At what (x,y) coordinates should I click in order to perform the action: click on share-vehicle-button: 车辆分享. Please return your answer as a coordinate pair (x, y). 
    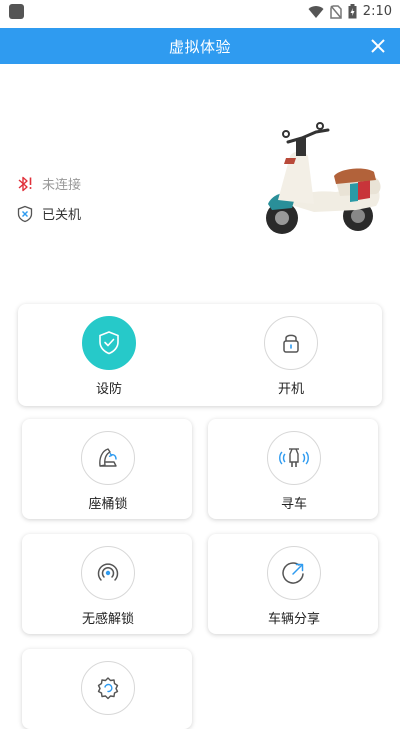
    Looking at the image, I should click on (294, 586).